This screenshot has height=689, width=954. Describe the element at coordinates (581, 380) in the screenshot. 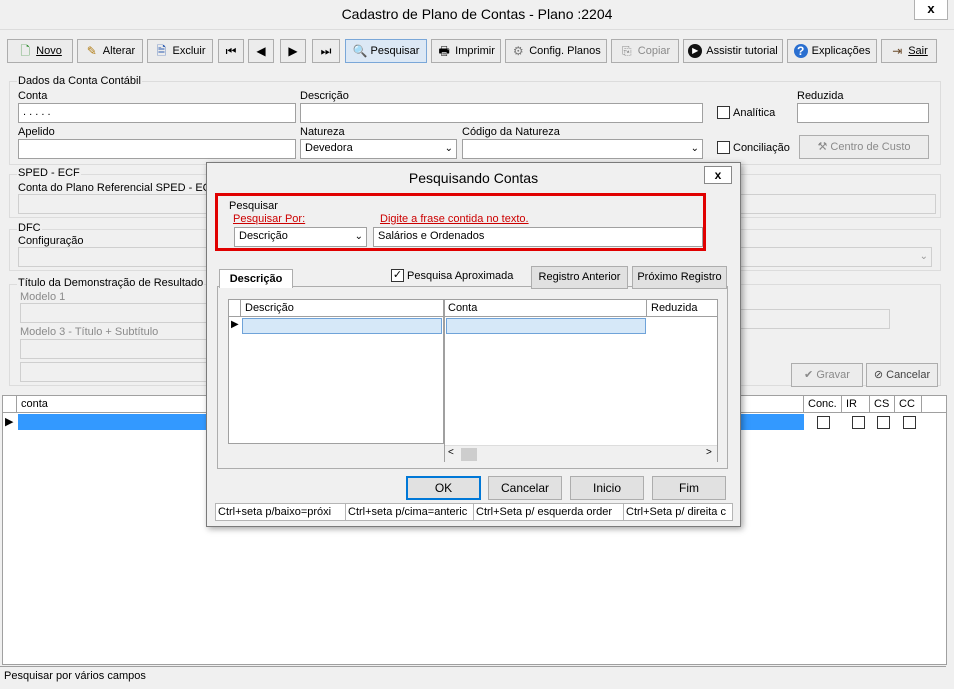

I see `result-grid-right: Conta Reduzida < >` at that location.